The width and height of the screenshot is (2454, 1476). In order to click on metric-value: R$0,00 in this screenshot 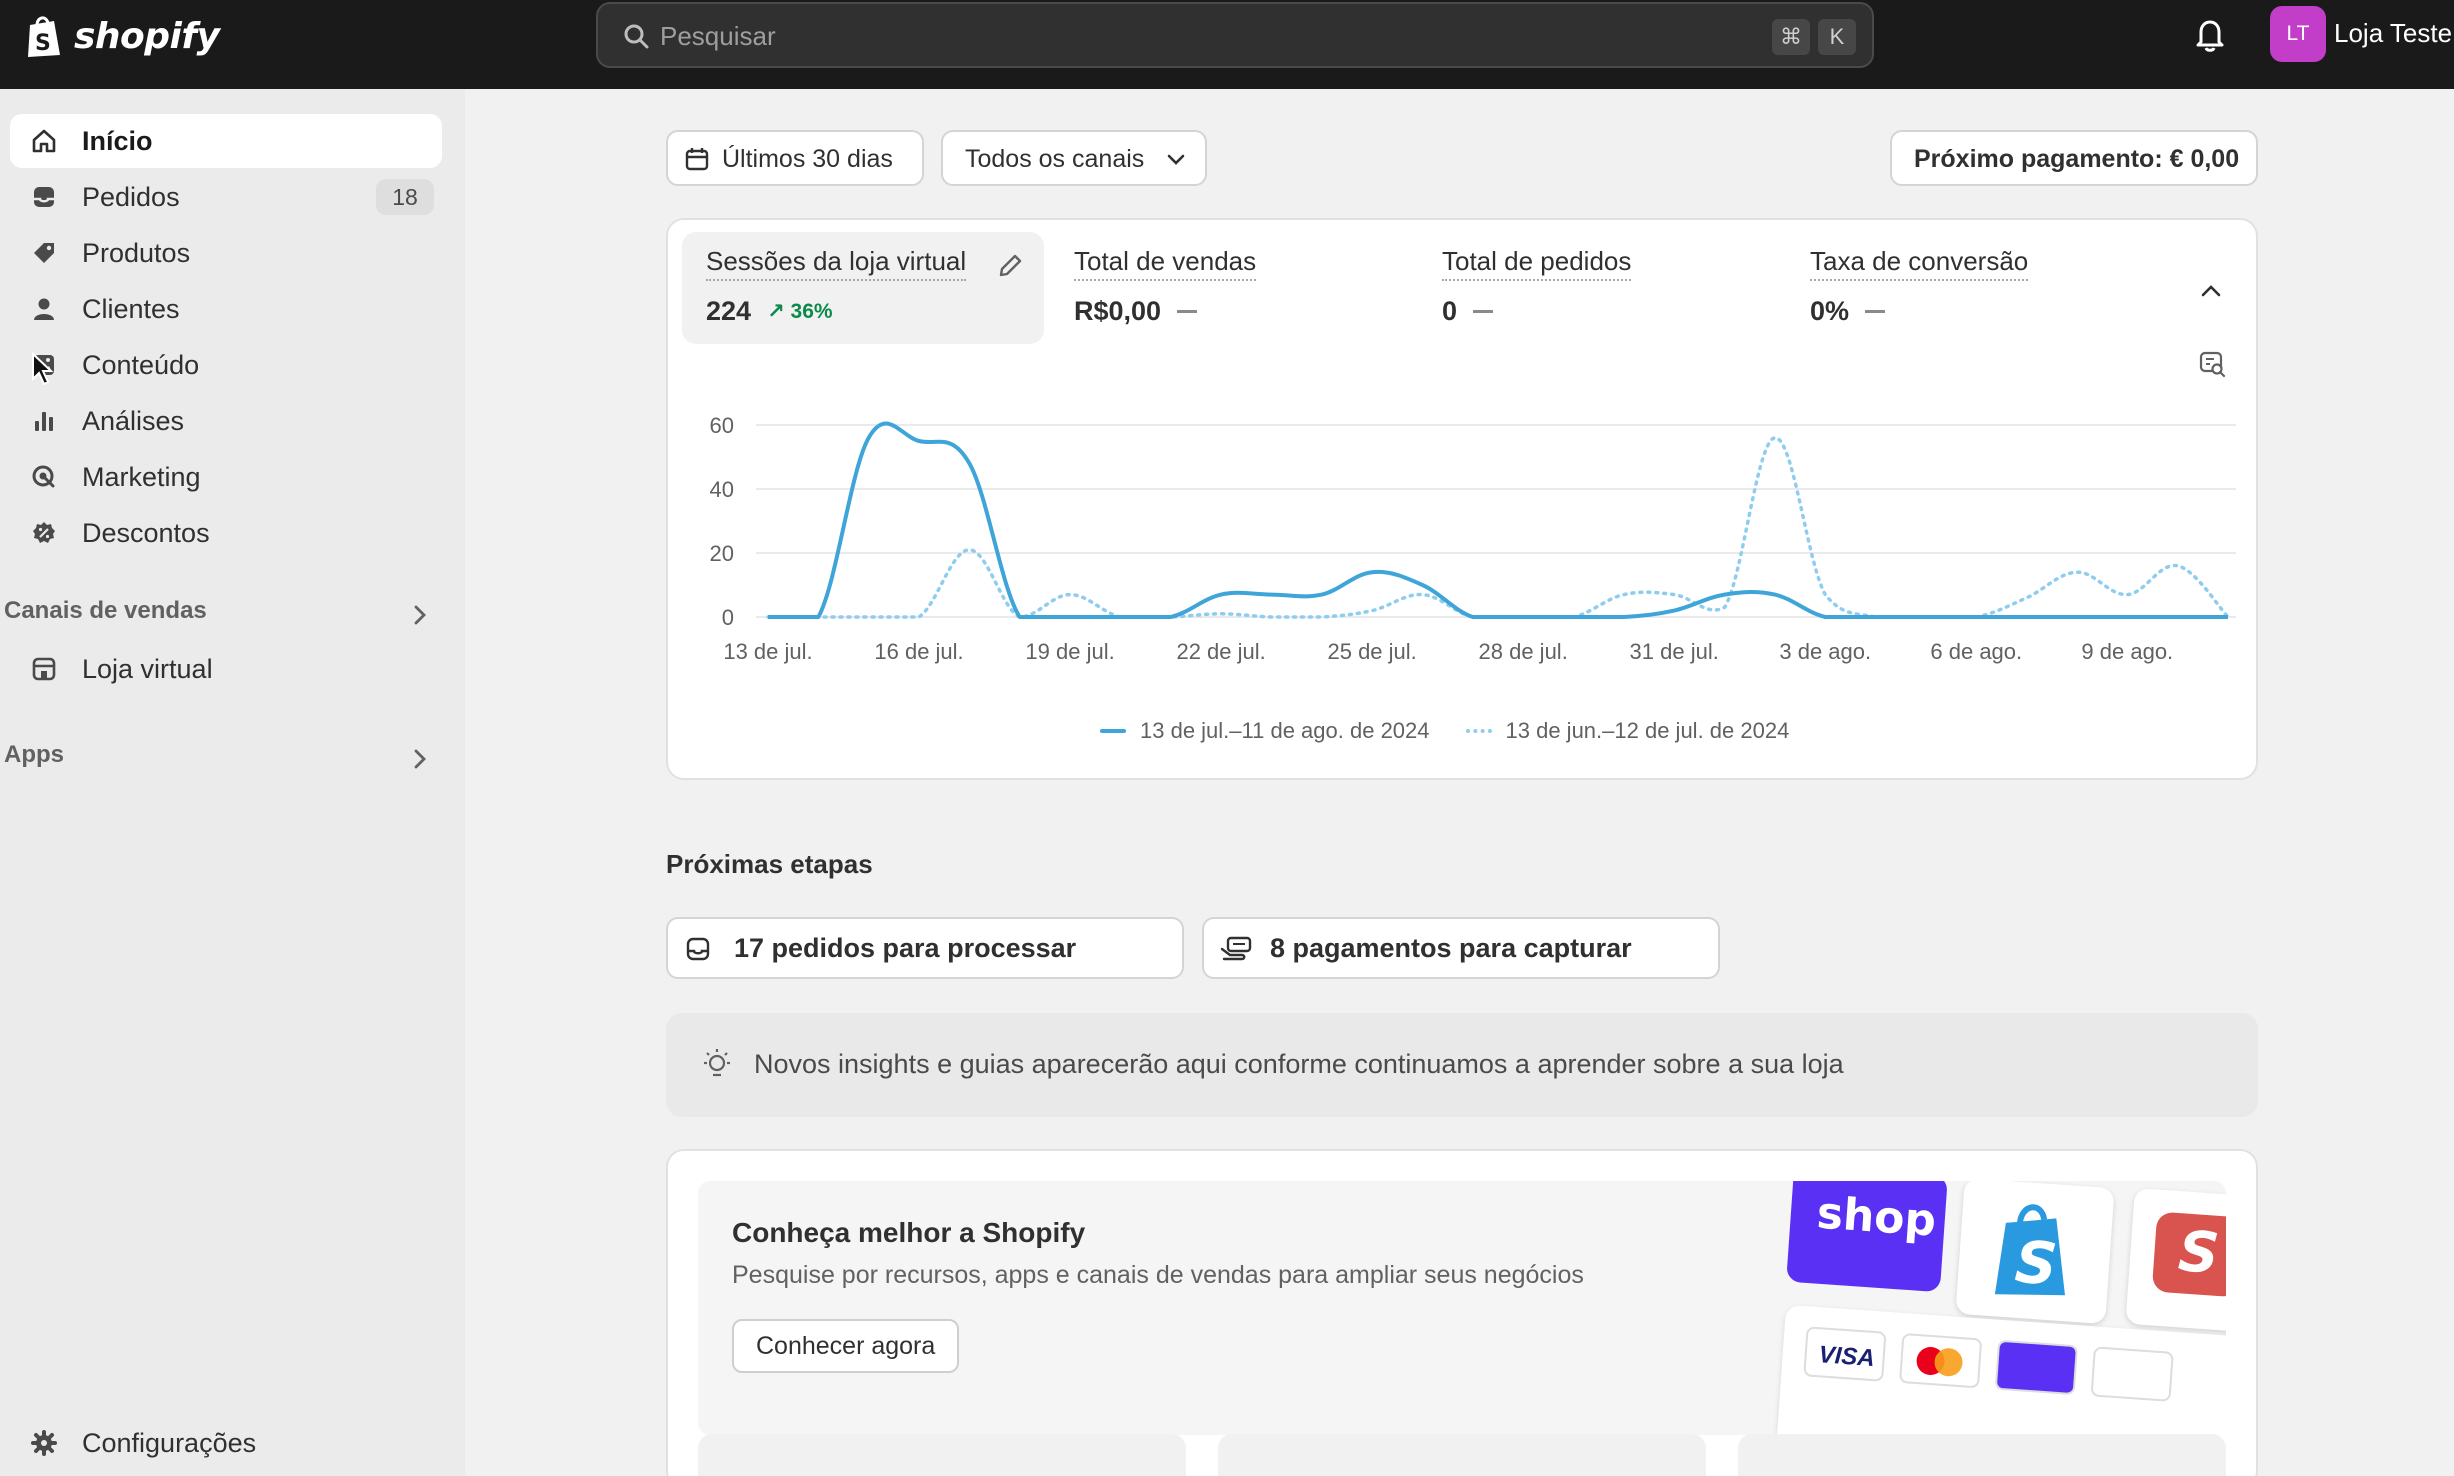, I will do `click(1118, 311)`.